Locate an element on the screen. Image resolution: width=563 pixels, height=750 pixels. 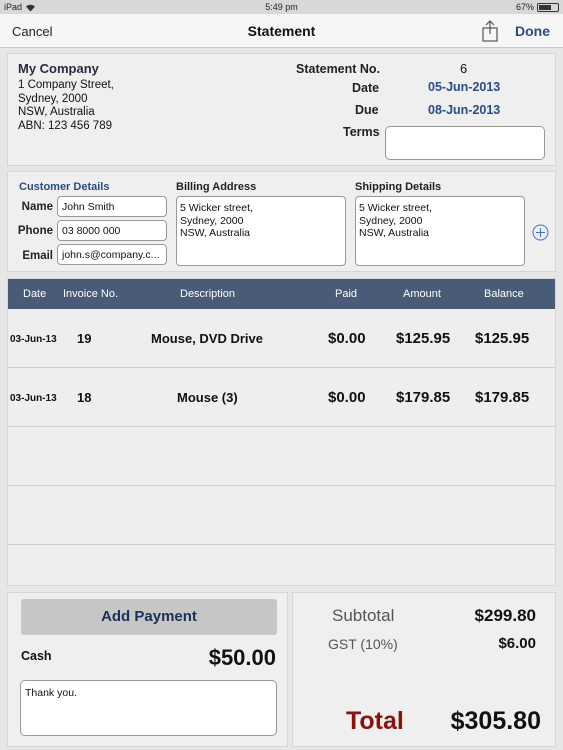
terms-label: Terms is located at coordinates (361, 132).